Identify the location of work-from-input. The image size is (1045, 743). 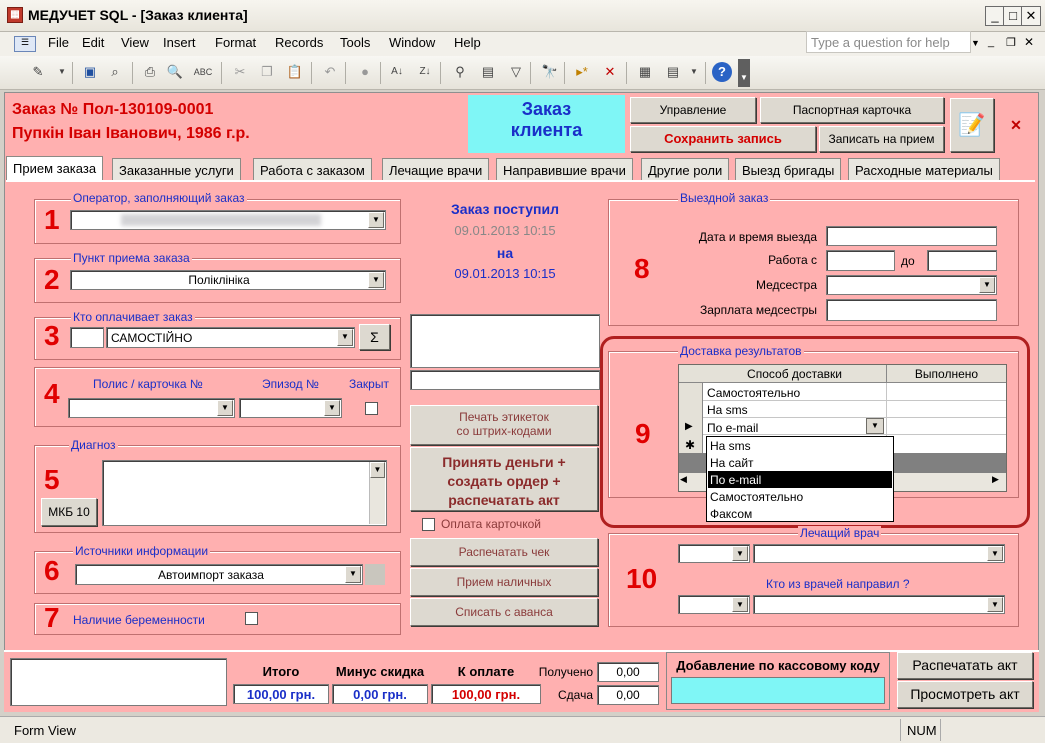
(860, 260).